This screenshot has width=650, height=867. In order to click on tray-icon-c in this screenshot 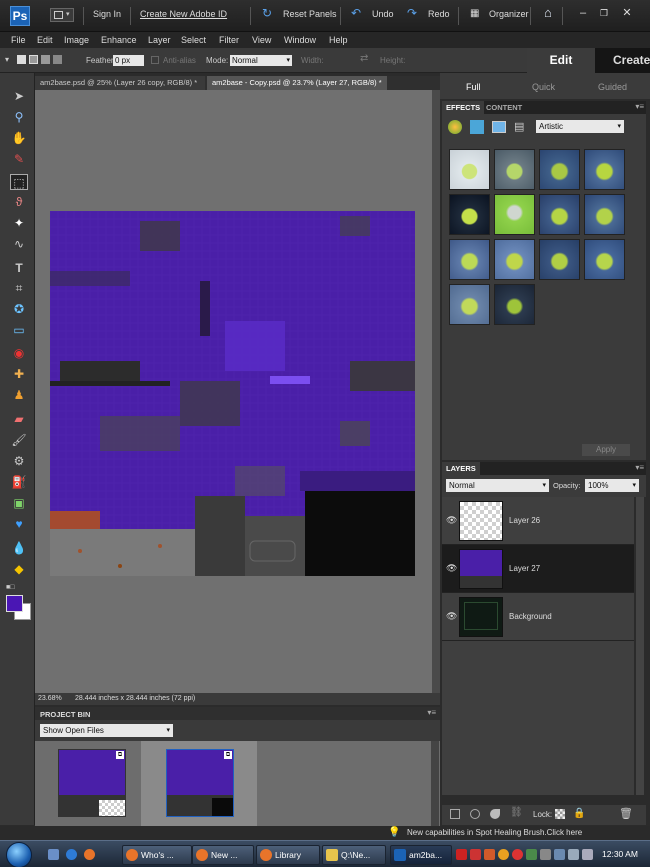, I will do `click(503, 854)`.